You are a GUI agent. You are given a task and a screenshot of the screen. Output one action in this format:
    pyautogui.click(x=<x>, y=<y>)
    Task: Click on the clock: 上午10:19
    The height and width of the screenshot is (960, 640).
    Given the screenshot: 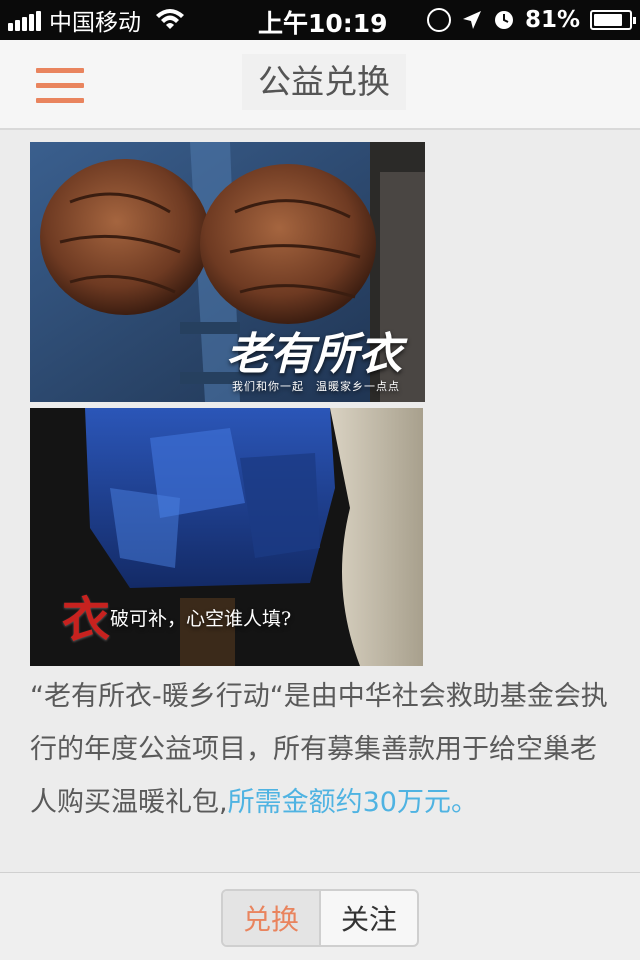 What is the action you would take?
    pyautogui.click(x=323, y=23)
    